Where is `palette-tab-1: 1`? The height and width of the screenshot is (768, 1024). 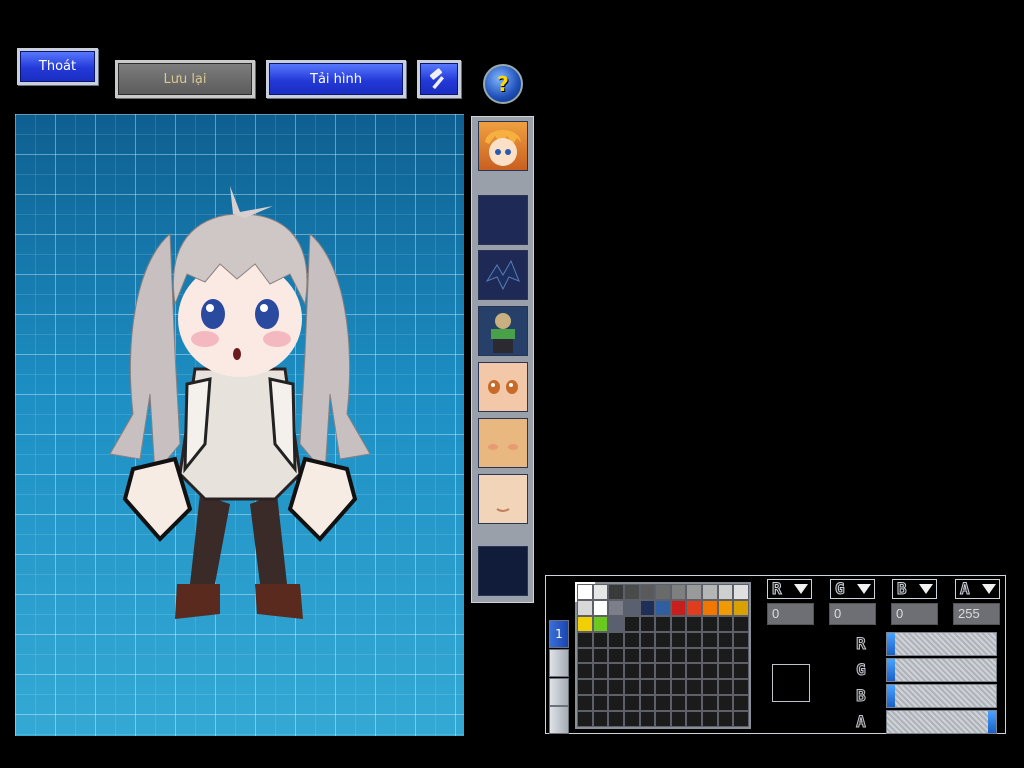 palette-tab-1: 1 is located at coordinates (559, 634).